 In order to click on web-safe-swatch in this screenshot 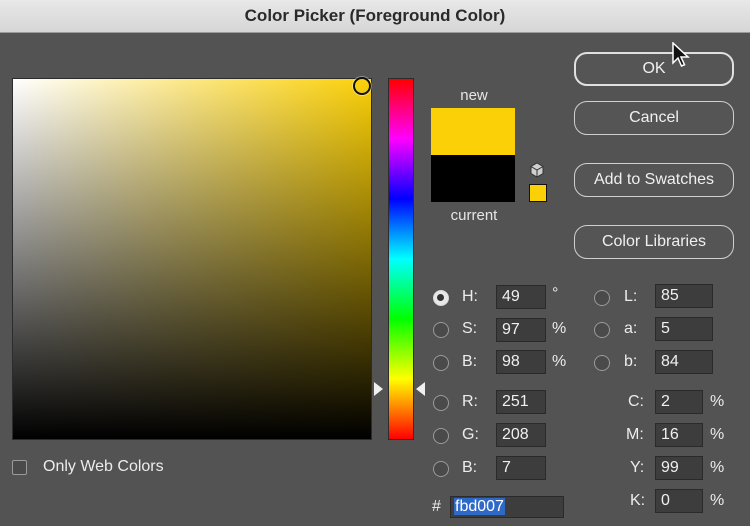, I will do `click(538, 193)`.